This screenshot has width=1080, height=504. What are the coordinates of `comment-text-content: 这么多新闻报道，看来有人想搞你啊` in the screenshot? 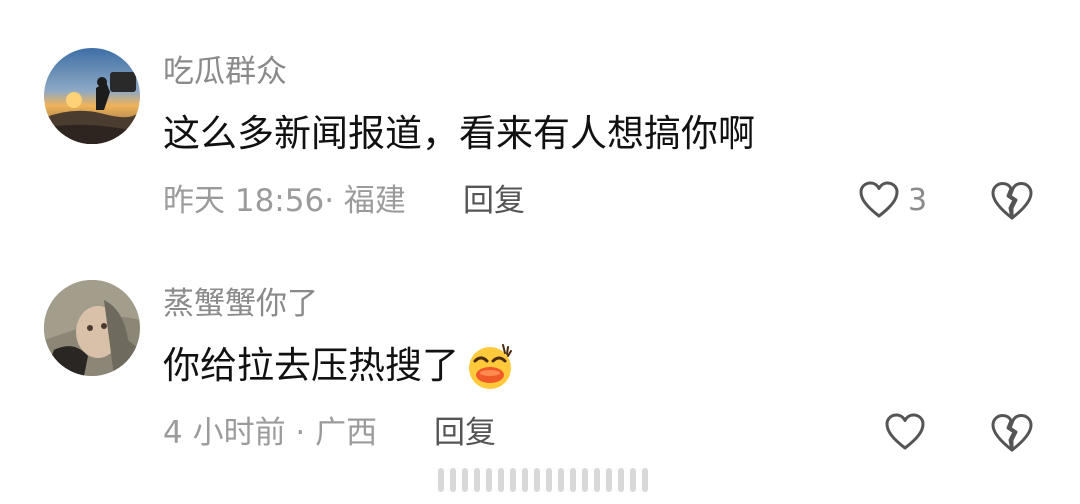 It's located at (459, 133).